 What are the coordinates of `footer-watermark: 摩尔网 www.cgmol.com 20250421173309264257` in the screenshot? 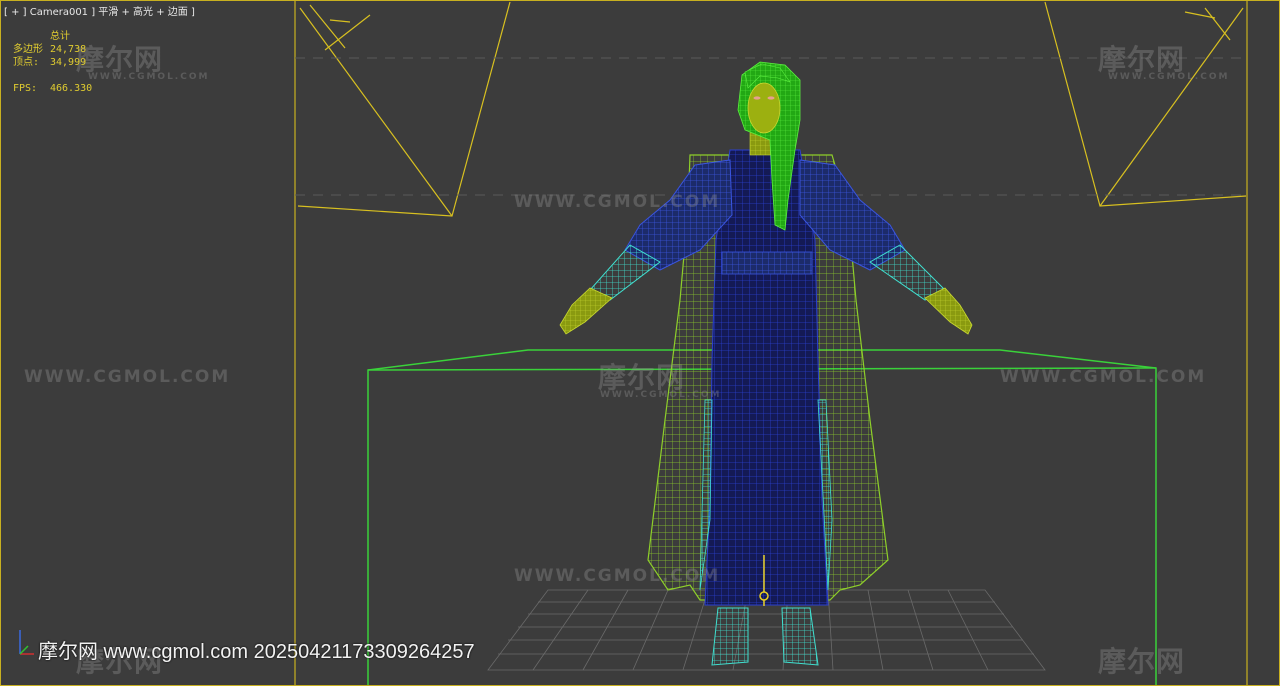 It's located at (256, 652).